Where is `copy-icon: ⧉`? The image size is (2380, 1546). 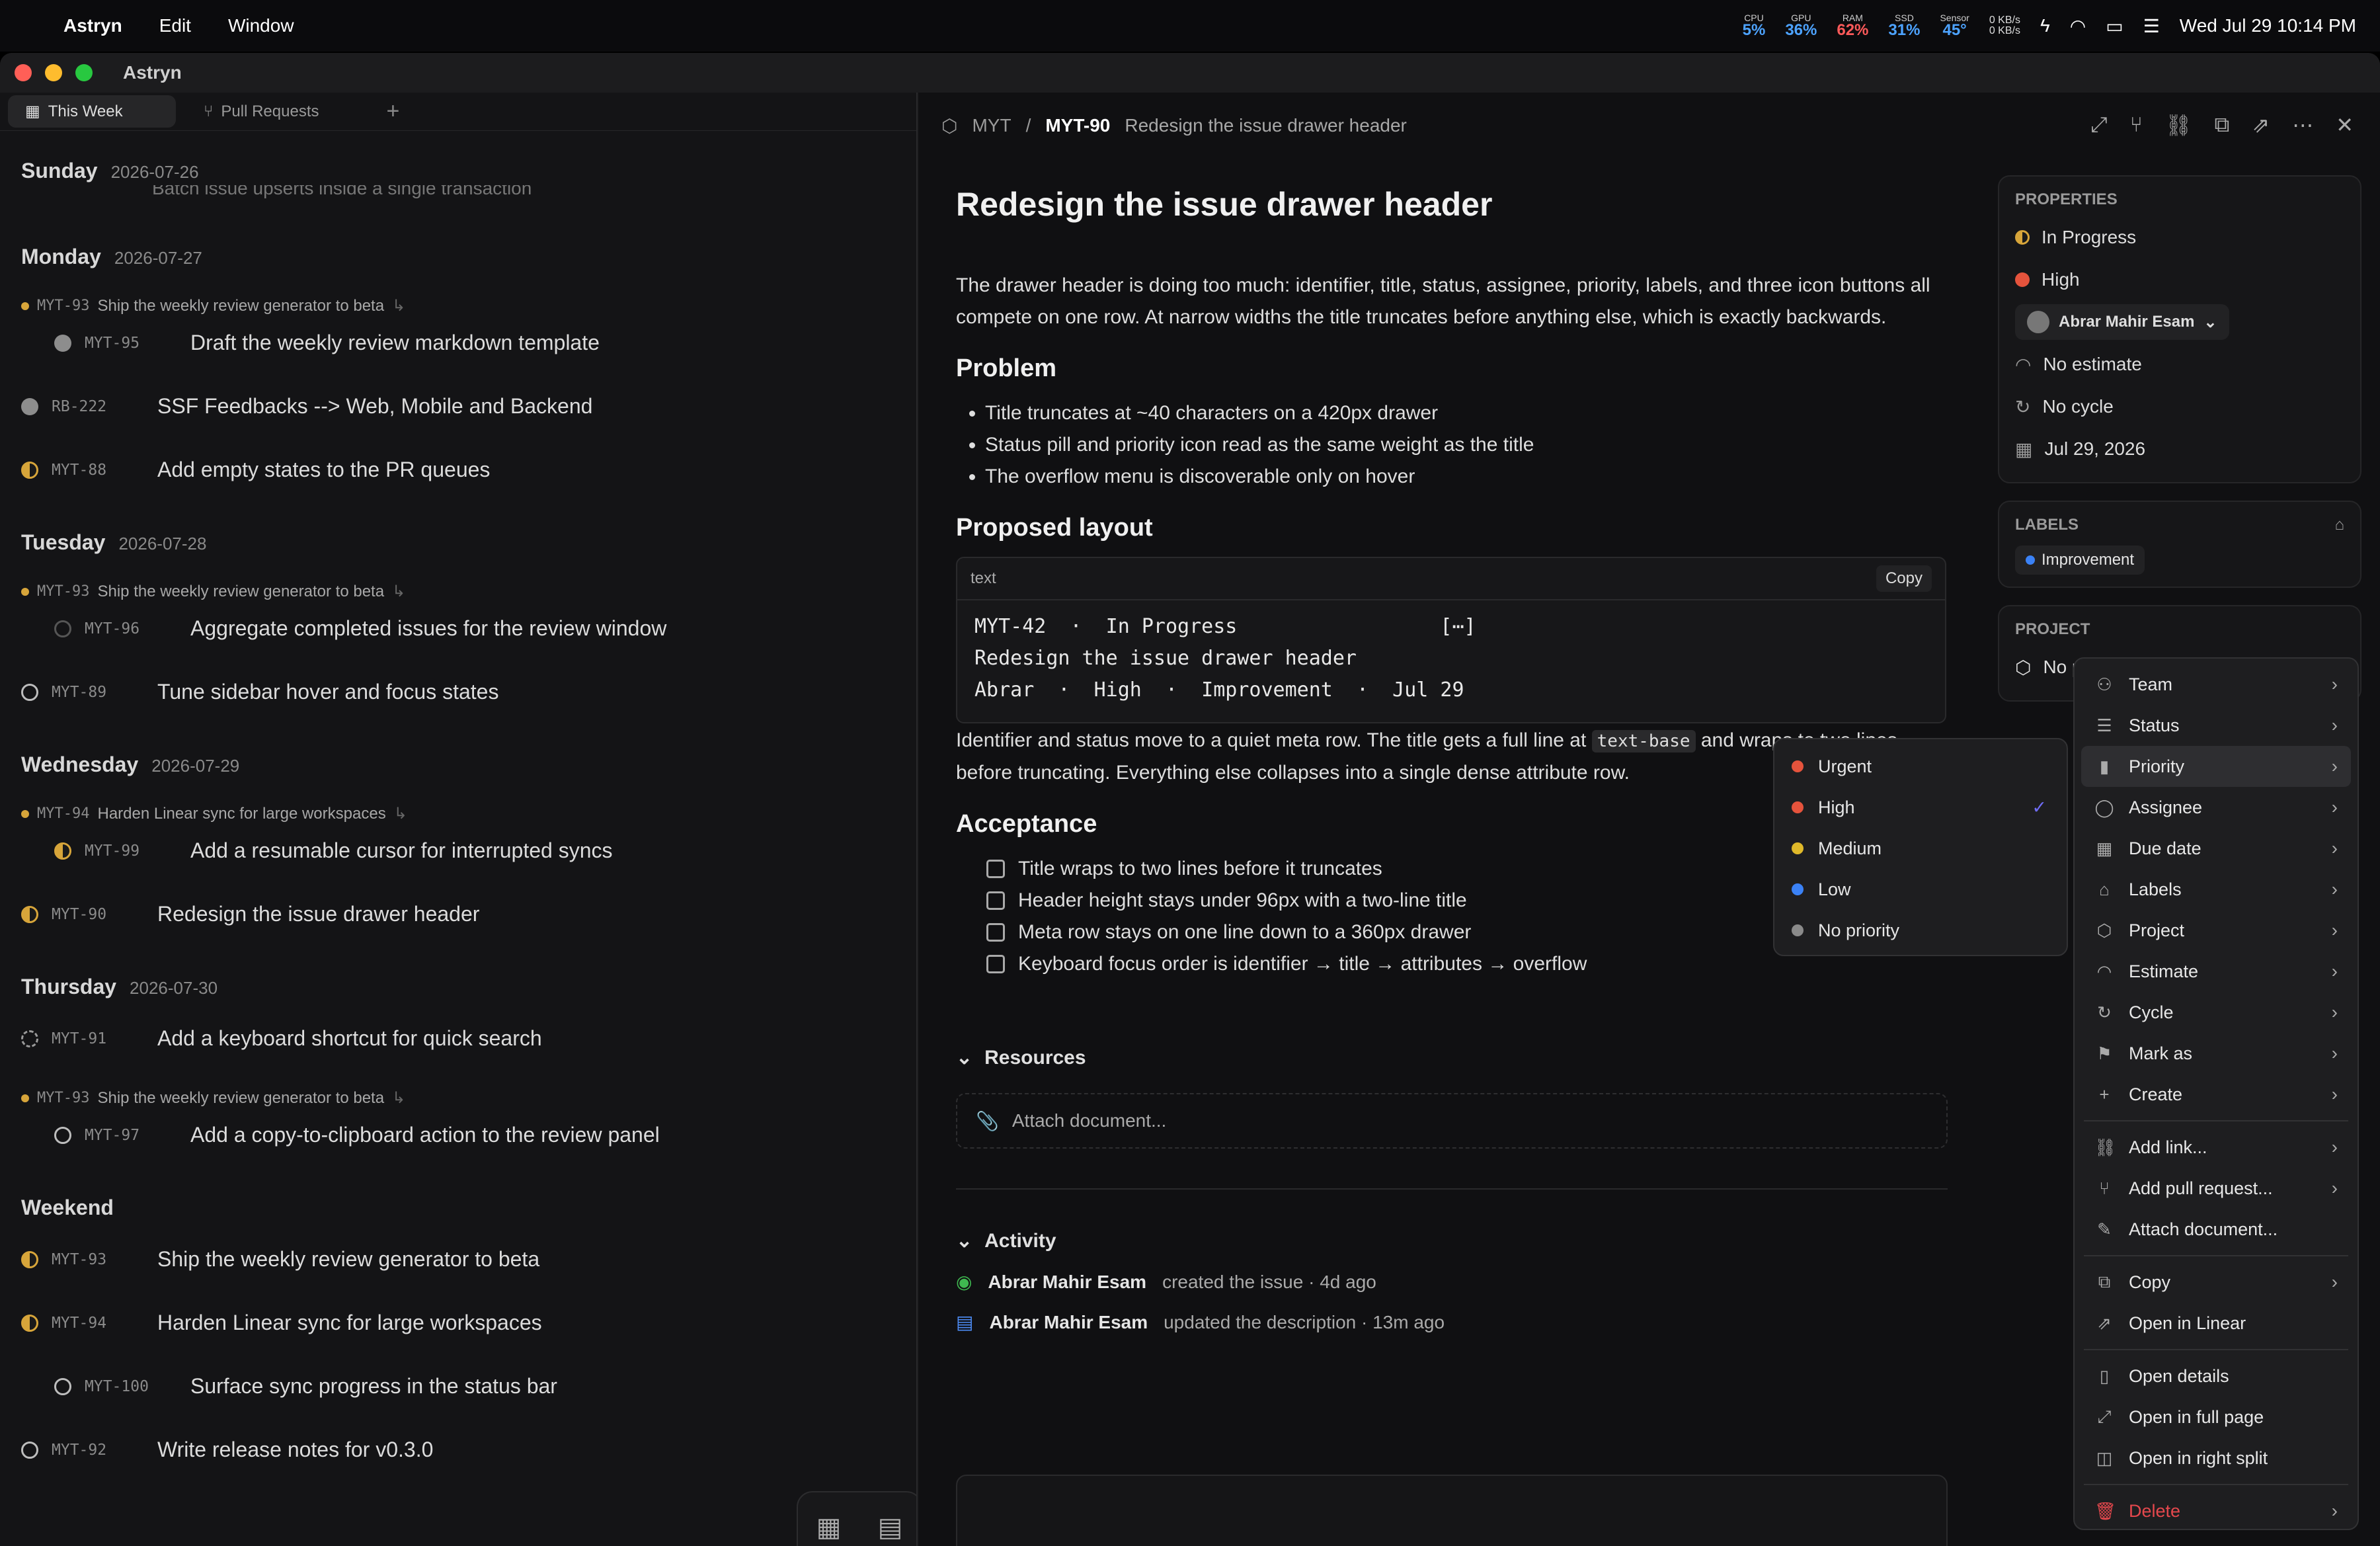
copy-icon: ⧉ is located at coordinates (2222, 125).